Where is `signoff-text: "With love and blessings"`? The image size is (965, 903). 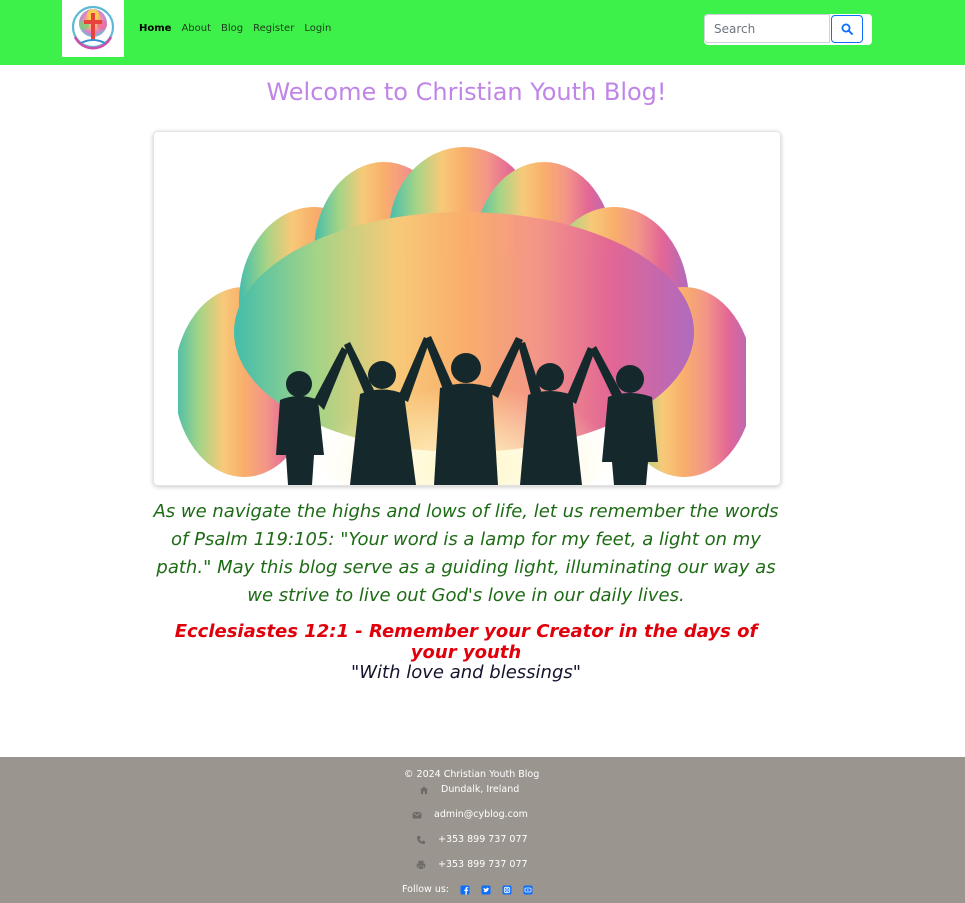 signoff-text: "With love and blessings" is located at coordinates (466, 672).